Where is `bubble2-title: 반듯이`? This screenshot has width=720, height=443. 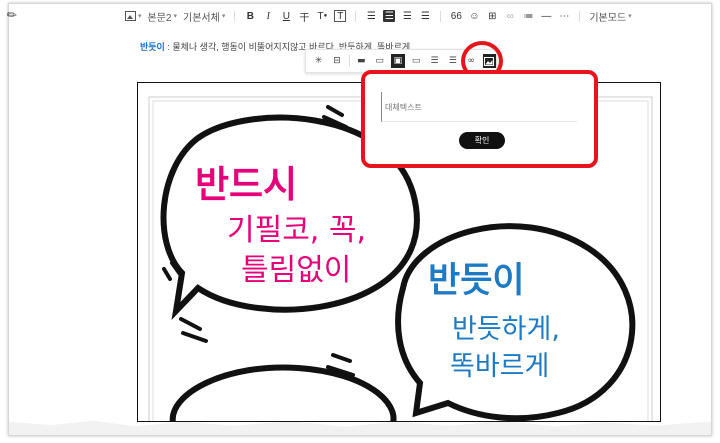 bubble2-title: 반듯이 is located at coordinates (476, 281).